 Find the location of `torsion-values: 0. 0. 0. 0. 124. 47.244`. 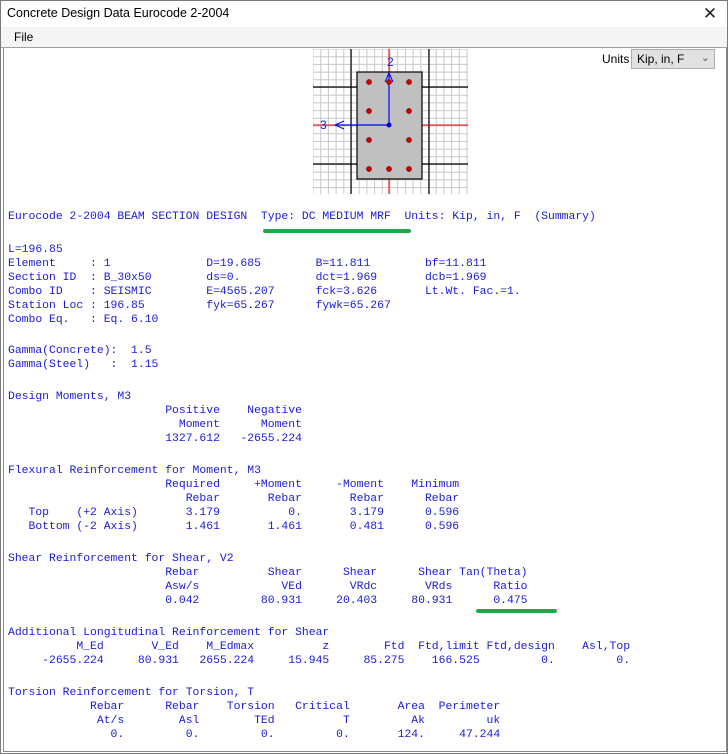

torsion-values: 0. 0. 0. 0. 124. 47.244 is located at coordinates (254, 735).